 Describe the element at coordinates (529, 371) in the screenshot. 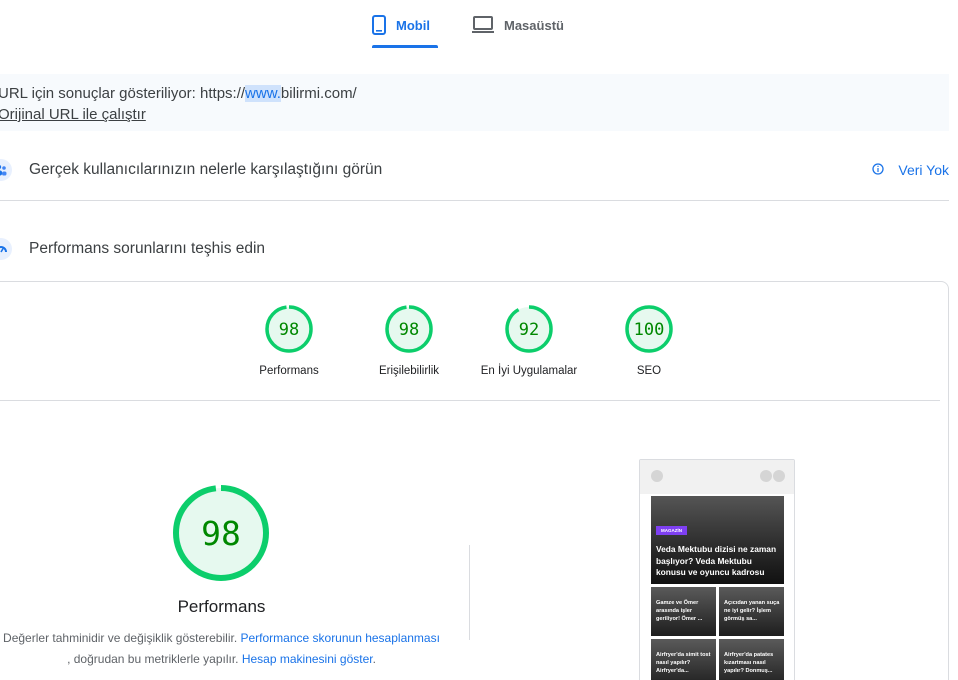

I see `score-label: En İyi Uygulamalar` at that location.